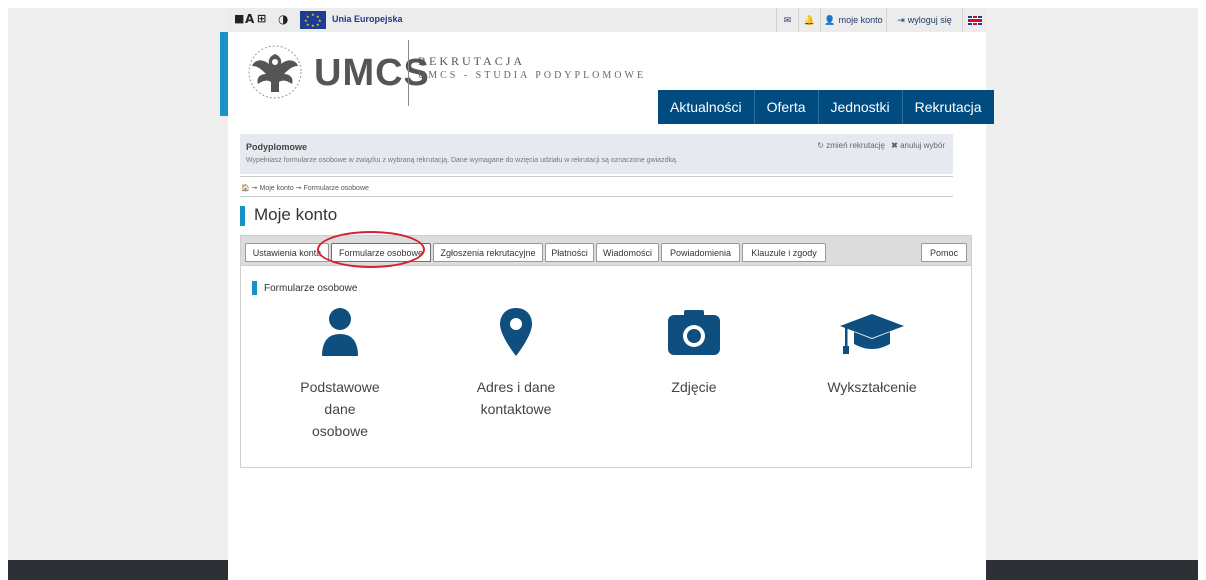 Image resolution: width=1206 pixels, height=580 pixels. I want to click on recruitment-actions: ↻ zmień rekrutację ✖ anuluj wybór, so click(881, 145).